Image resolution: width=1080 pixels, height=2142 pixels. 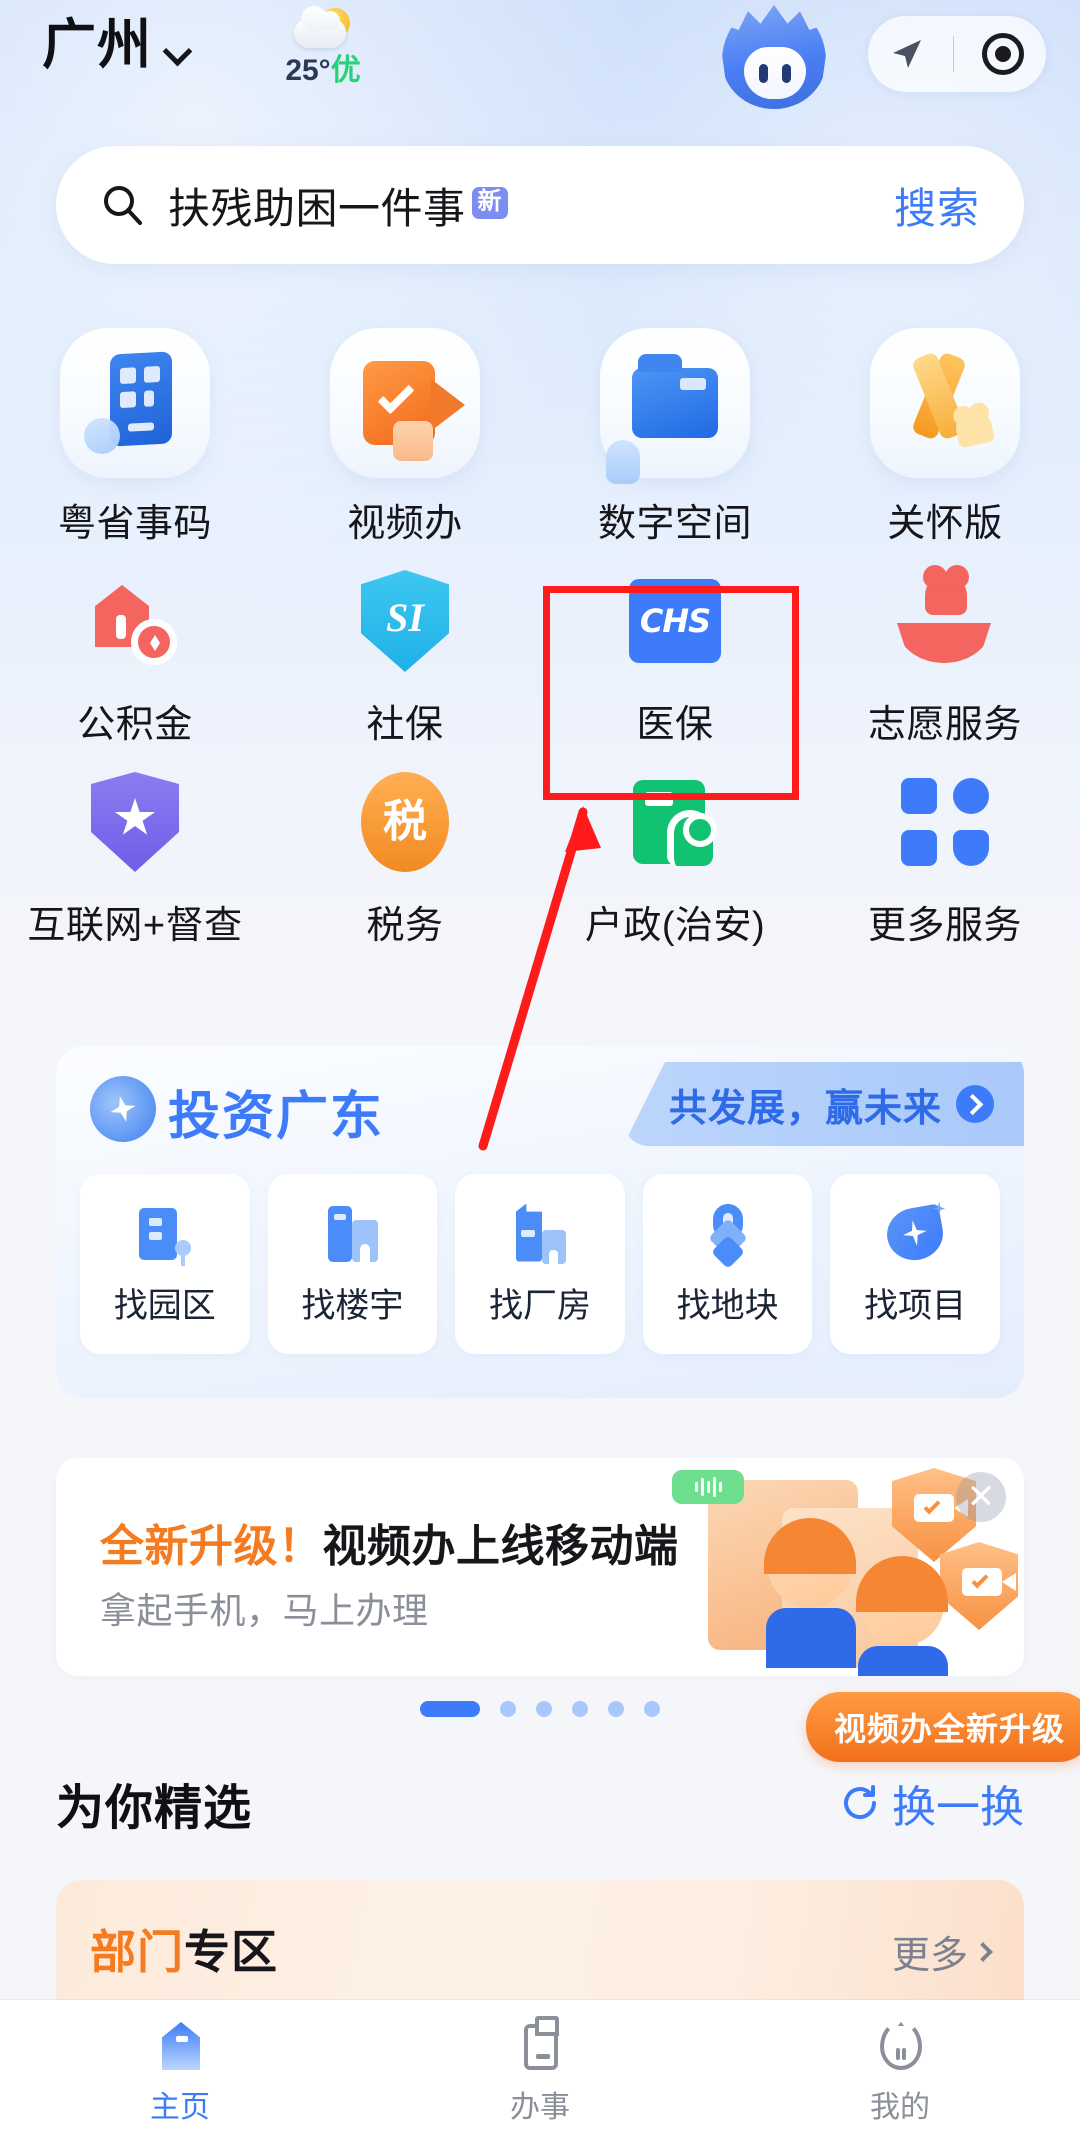 What do you see at coordinates (500, 1546) in the screenshot?
I see `promo-title-rest: 视频办上线移动端` at bounding box center [500, 1546].